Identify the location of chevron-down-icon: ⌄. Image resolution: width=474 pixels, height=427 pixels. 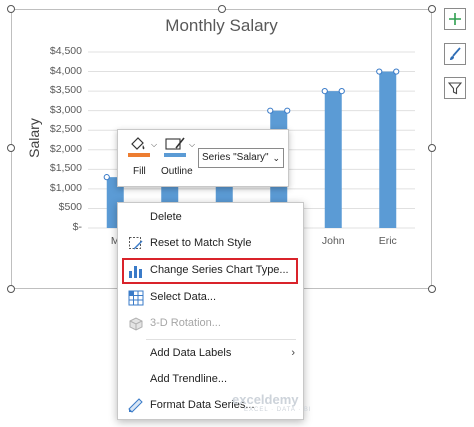
(276, 158).